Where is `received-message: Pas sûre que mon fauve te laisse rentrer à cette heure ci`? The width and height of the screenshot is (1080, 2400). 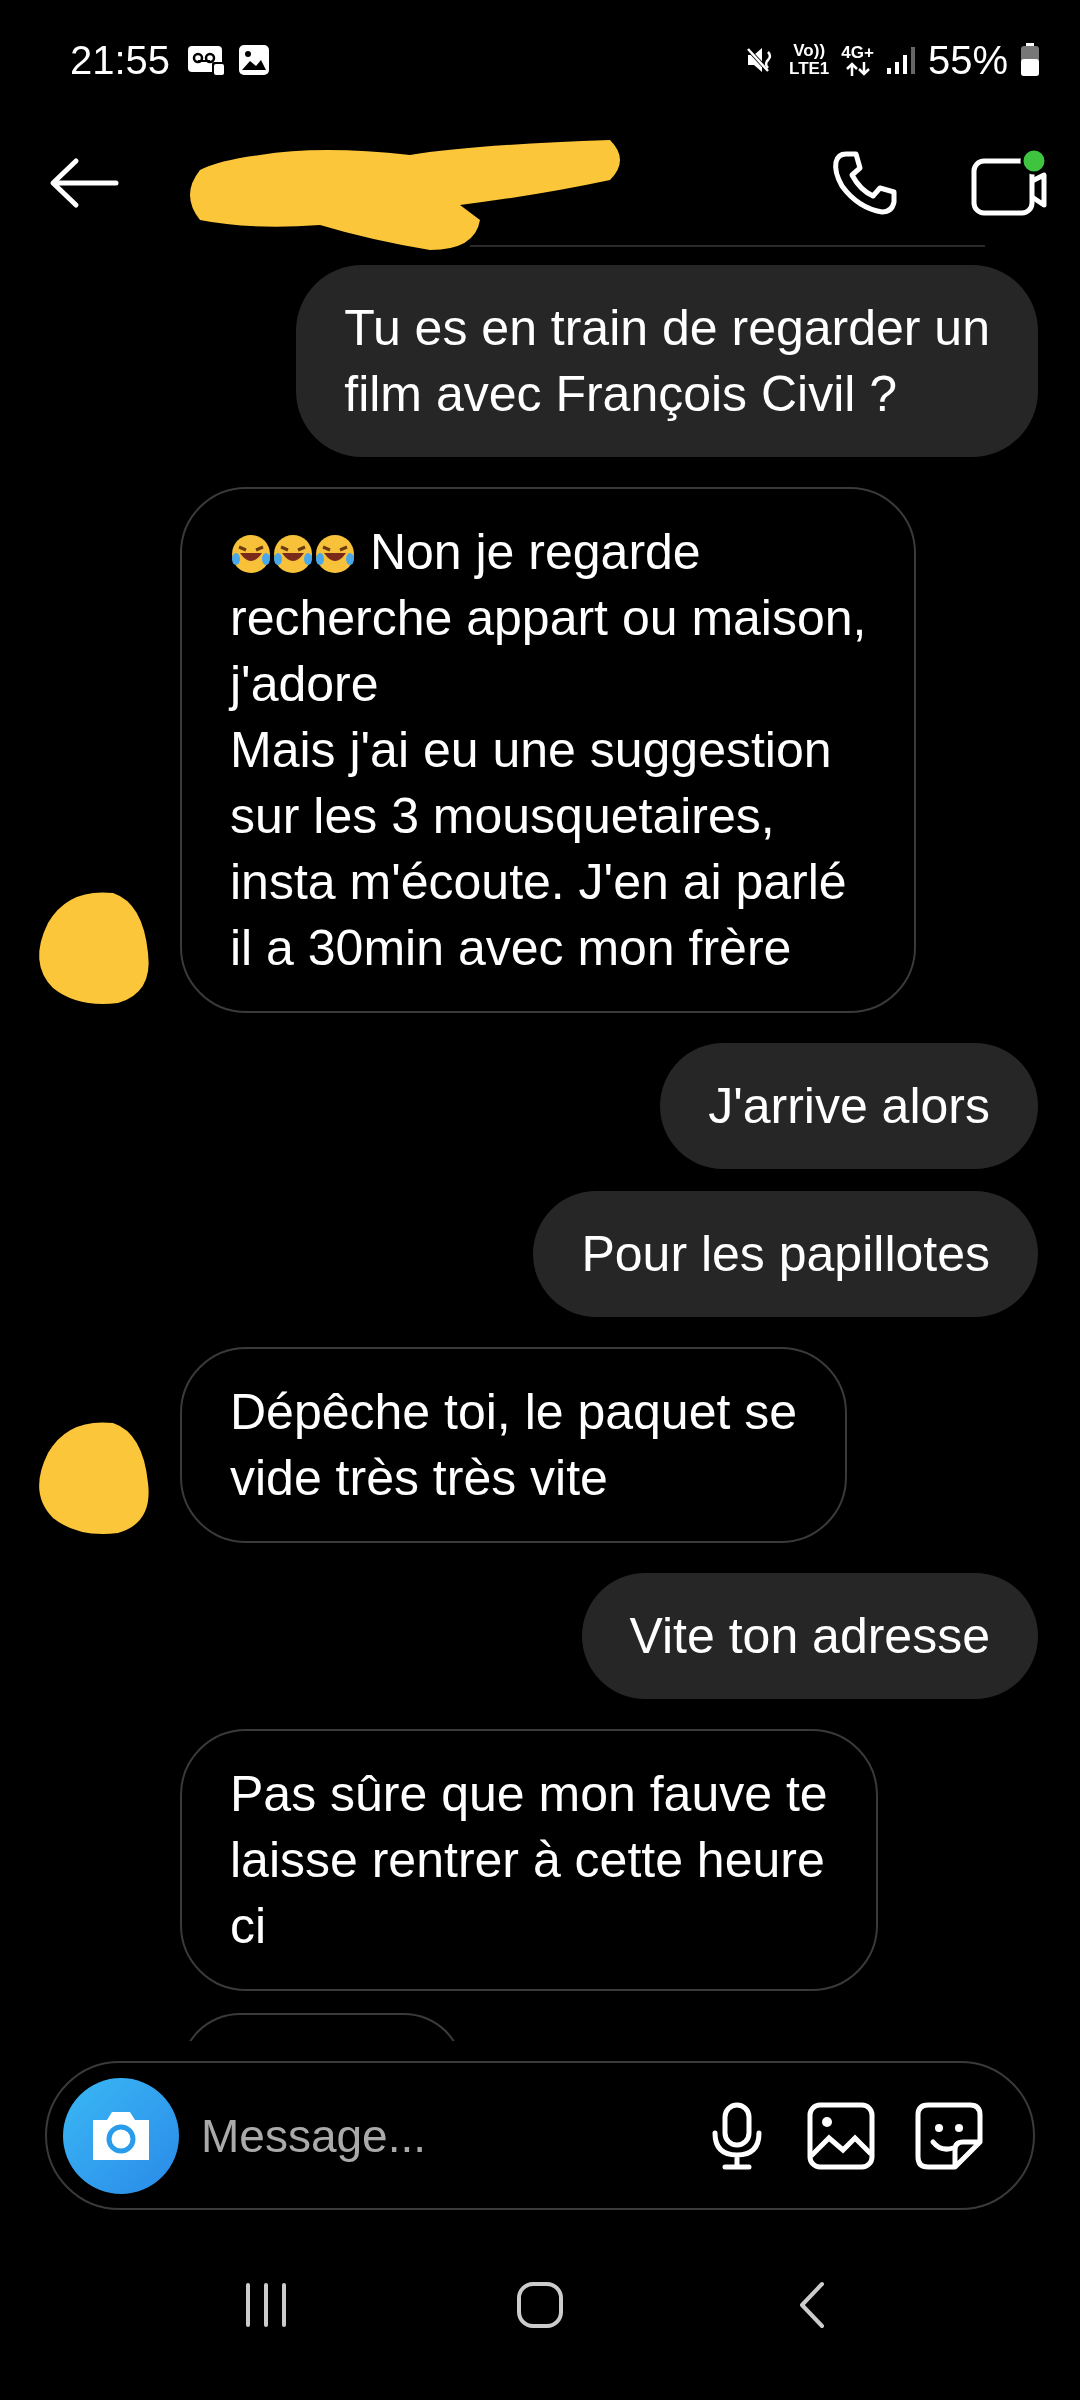
received-message: Pas sûre que mon fauve te laisse rentrer à cette heure ci is located at coordinates (529, 1860).